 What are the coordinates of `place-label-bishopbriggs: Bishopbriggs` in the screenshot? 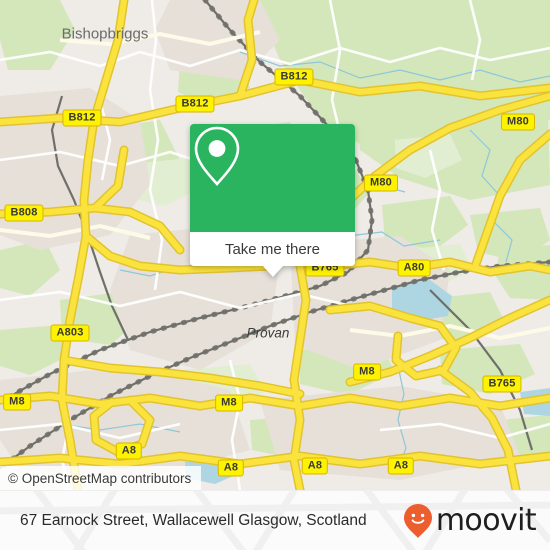 It's located at (105, 34).